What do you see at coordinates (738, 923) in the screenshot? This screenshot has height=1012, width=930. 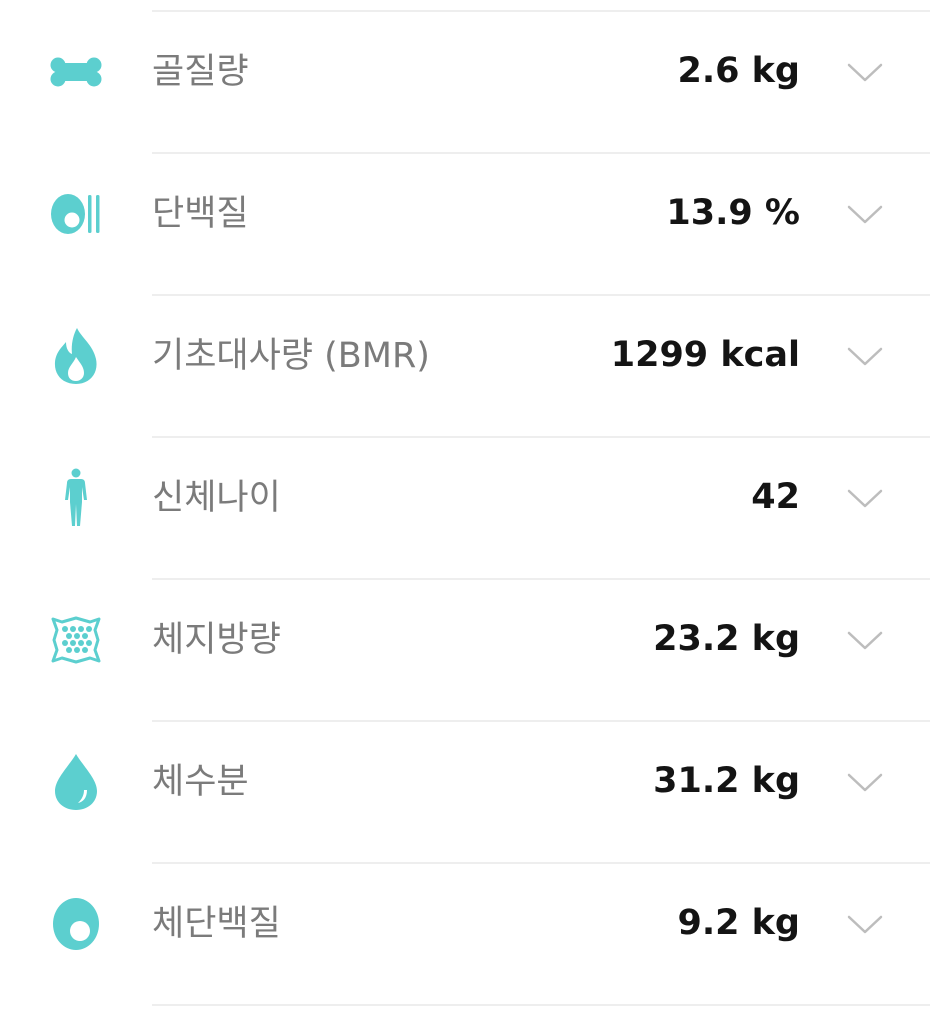 I see `metric-value: 9.2 kg` at bounding box center [738, 923].